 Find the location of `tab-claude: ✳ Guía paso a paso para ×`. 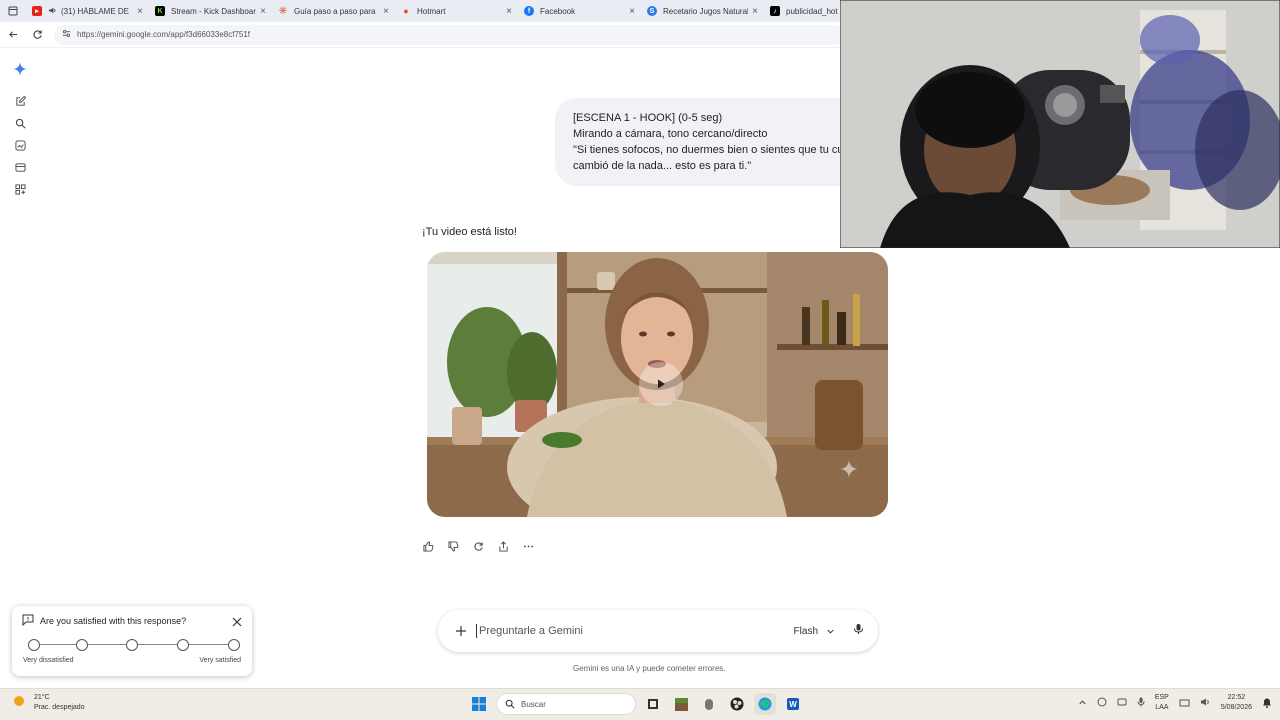

tab-claude: ✳ Guía paso a paso para × is located at coordinates (333, 11).